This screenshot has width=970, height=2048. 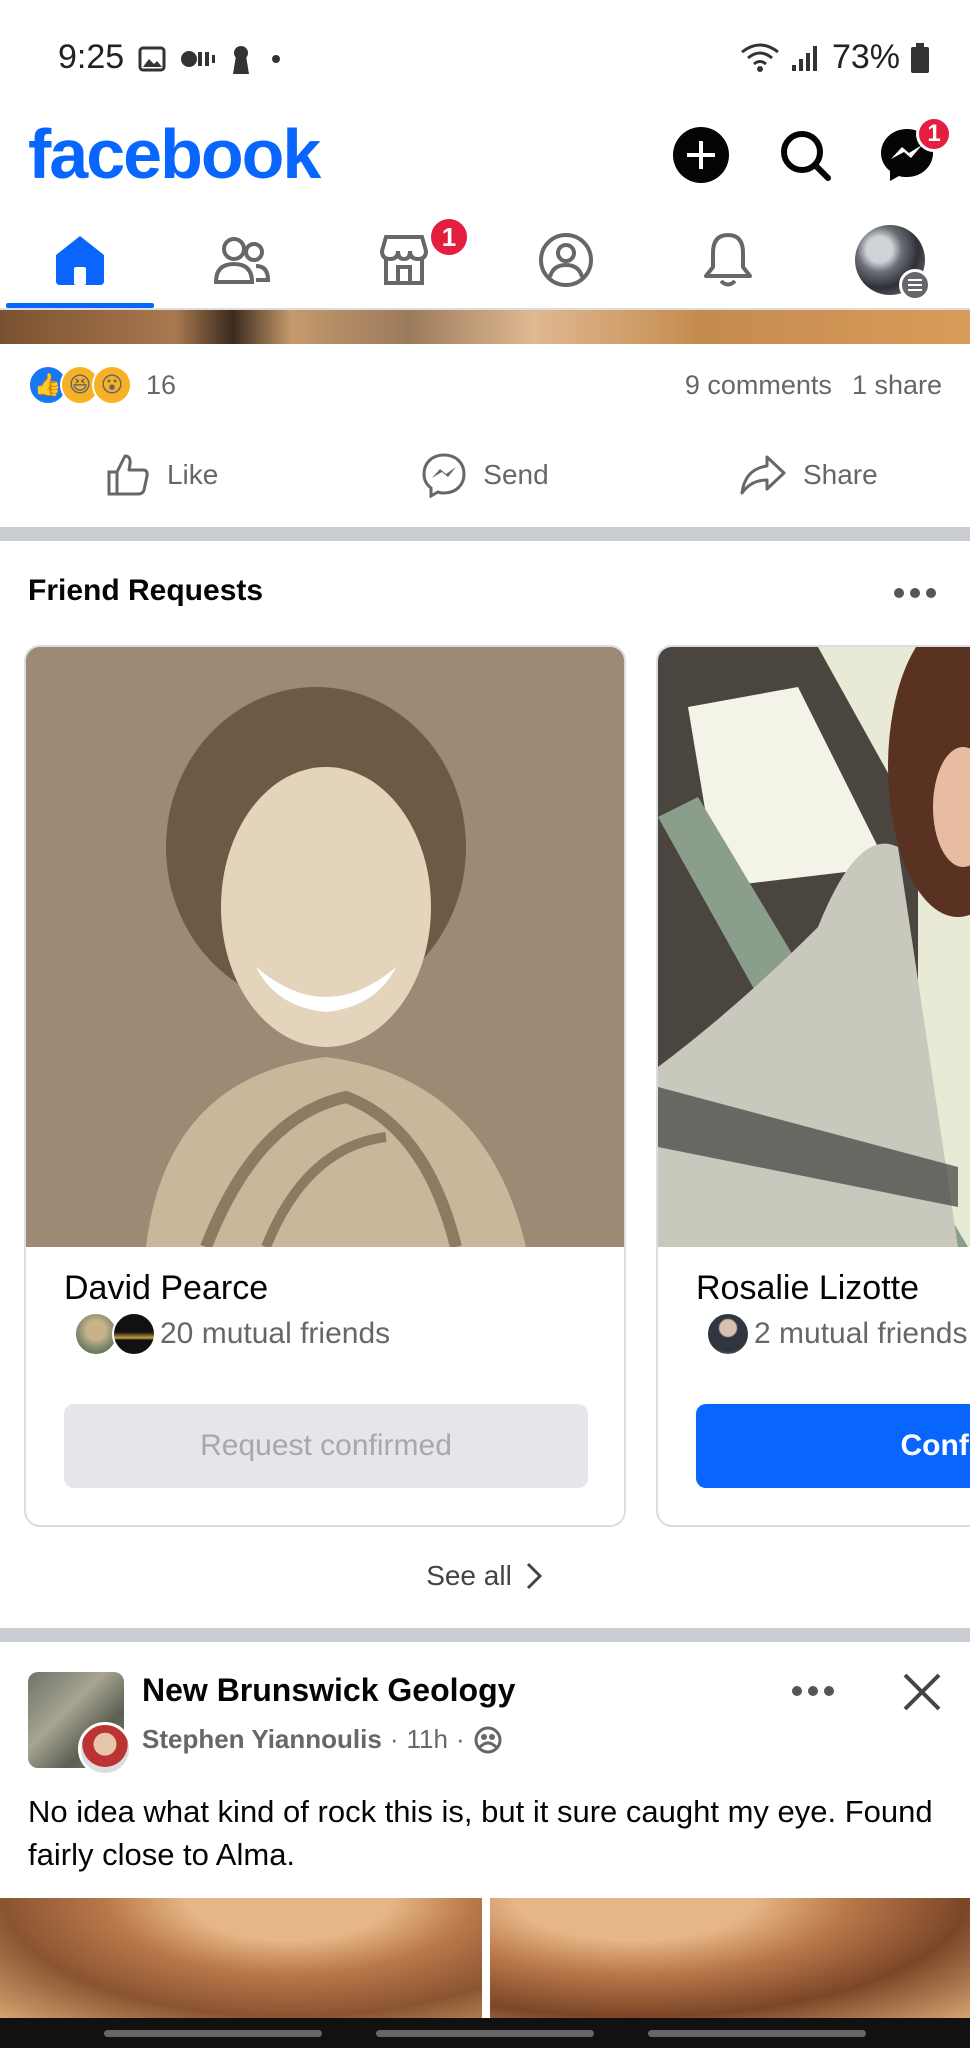 I want to click on tab-marketplace: 1, so click(x=404, y=260).